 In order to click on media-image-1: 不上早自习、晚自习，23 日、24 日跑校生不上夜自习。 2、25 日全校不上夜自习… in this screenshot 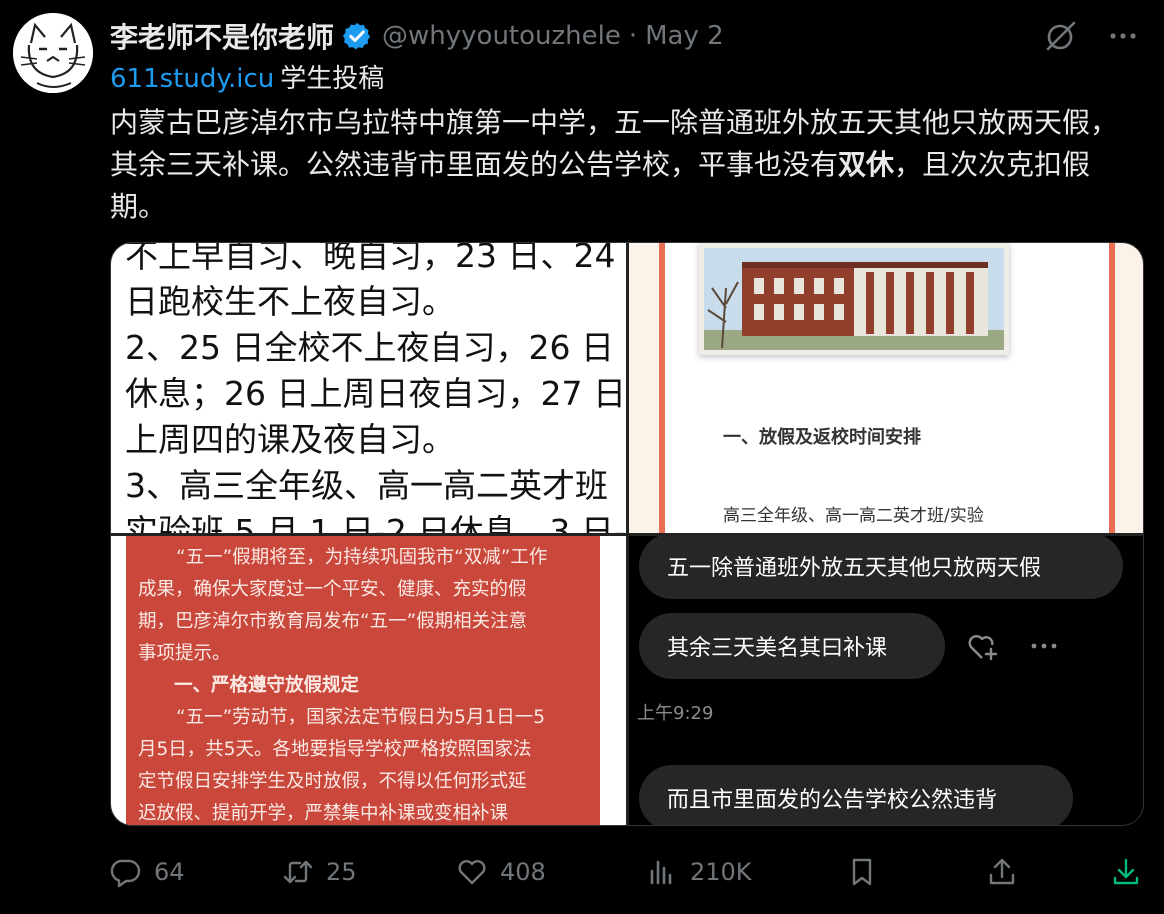, I will do `click(368, 388)`.